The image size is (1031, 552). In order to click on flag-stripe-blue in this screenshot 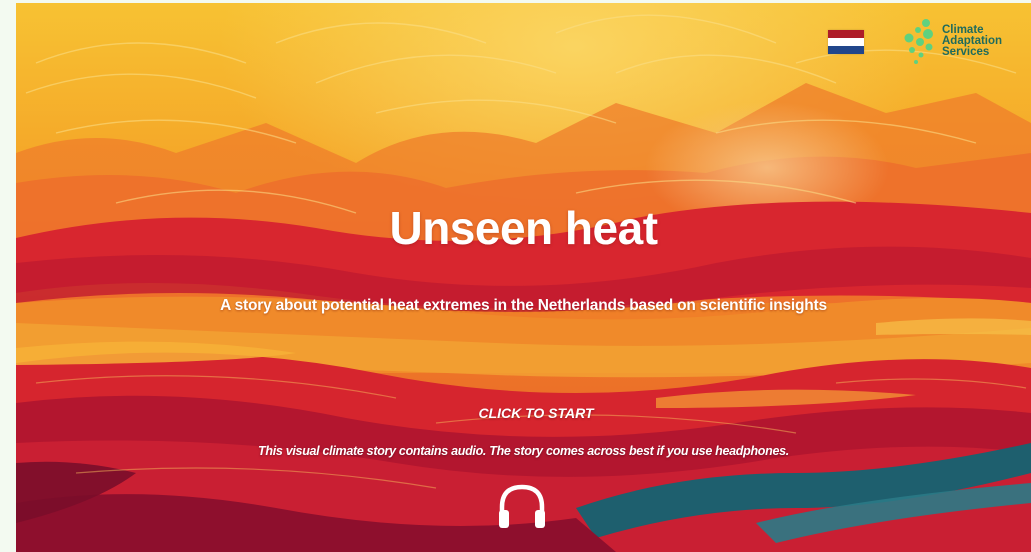, I will do `click(846, 50)`.